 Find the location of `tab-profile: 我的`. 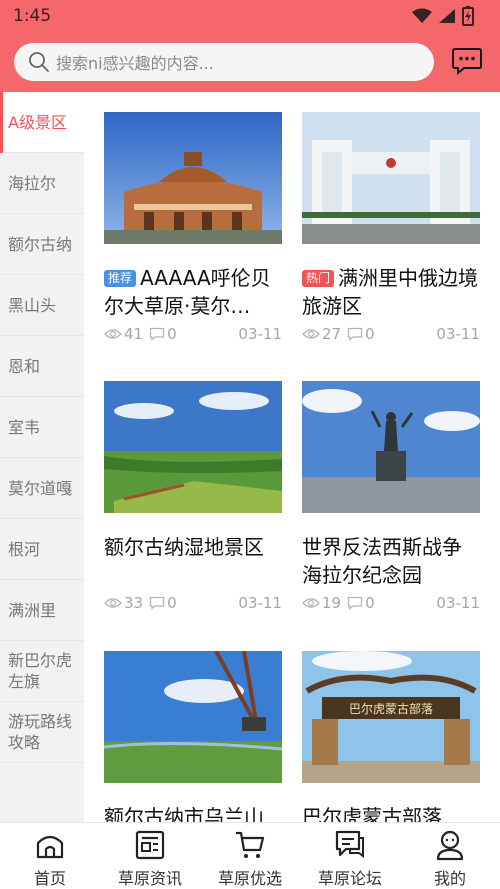

tab-profile: 我的 is located at coordinates (450, 856).